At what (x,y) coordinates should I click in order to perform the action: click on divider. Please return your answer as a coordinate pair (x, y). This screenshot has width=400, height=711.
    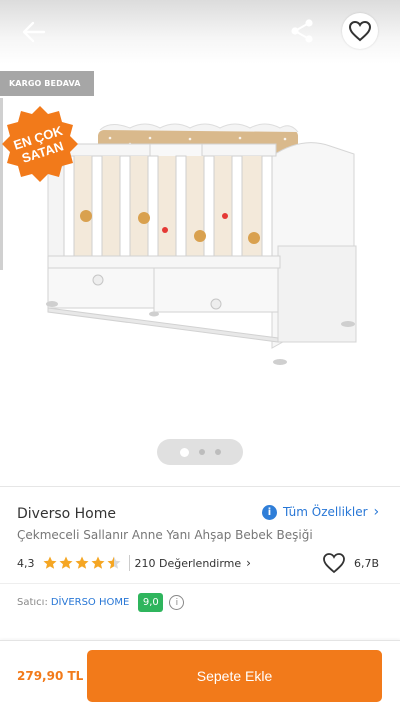
    Looking at the image, I should click on (129, 563).